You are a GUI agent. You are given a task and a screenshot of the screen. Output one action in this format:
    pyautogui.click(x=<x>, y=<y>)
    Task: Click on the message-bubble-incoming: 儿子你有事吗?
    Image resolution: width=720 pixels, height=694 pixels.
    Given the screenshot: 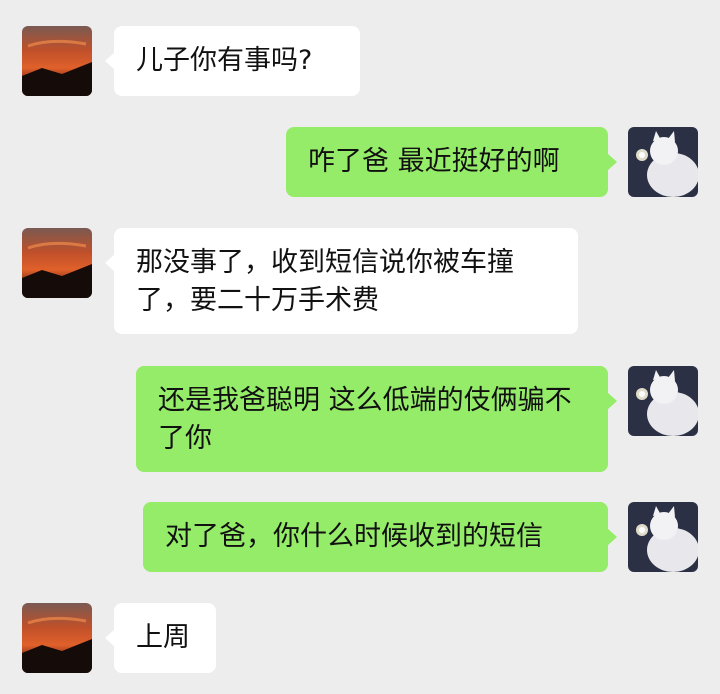 What is the action you would take?
    pyautogui.click(x=232, y=61)
    